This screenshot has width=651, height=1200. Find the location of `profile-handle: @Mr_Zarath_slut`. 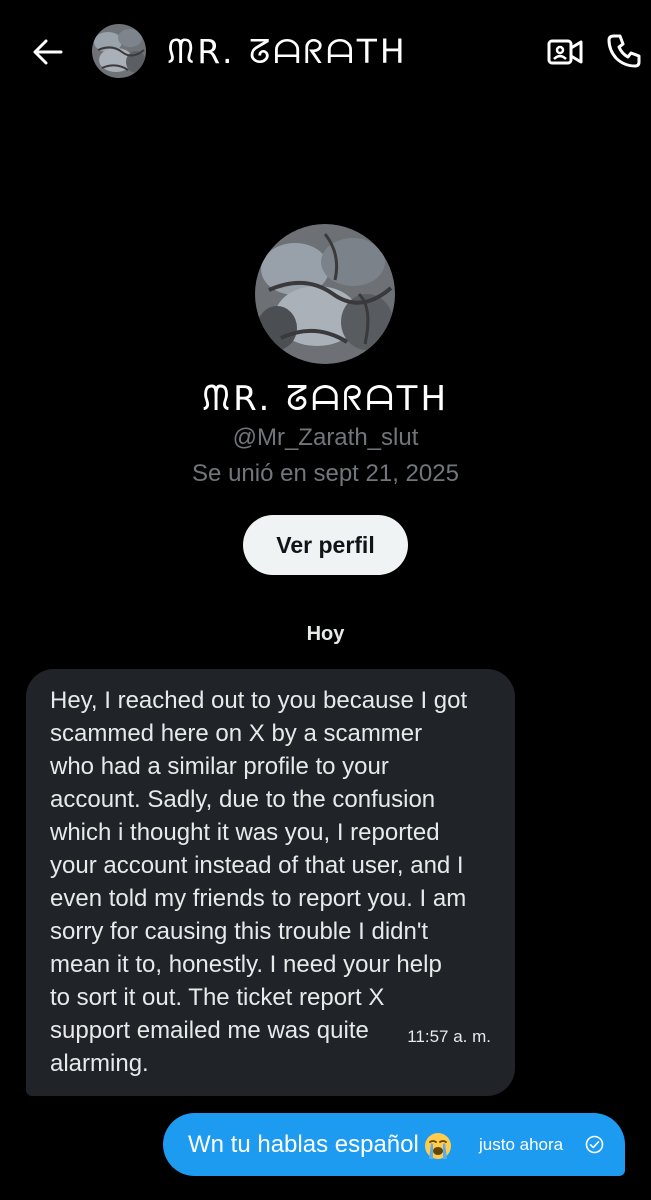

profile-handle: @Mr_Zarath_slut is located at coordinates (325, 437).